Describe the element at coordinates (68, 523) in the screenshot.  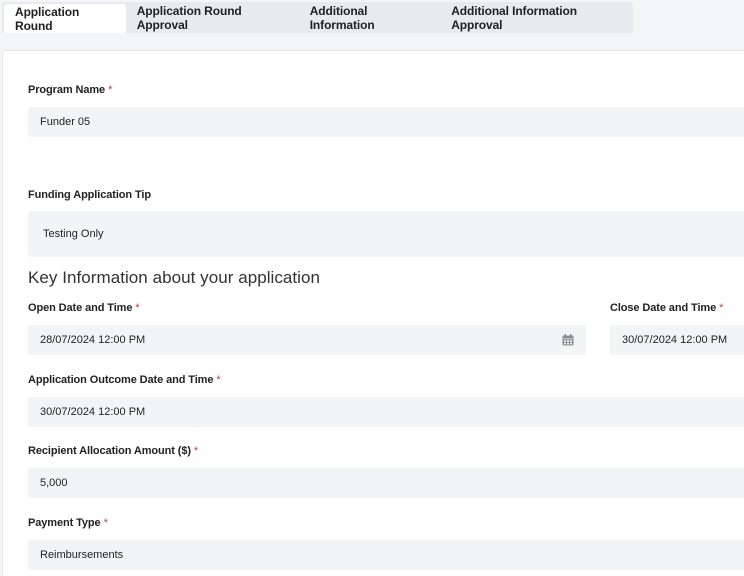
I see `payment-type-label: Payment Type *` at that location.